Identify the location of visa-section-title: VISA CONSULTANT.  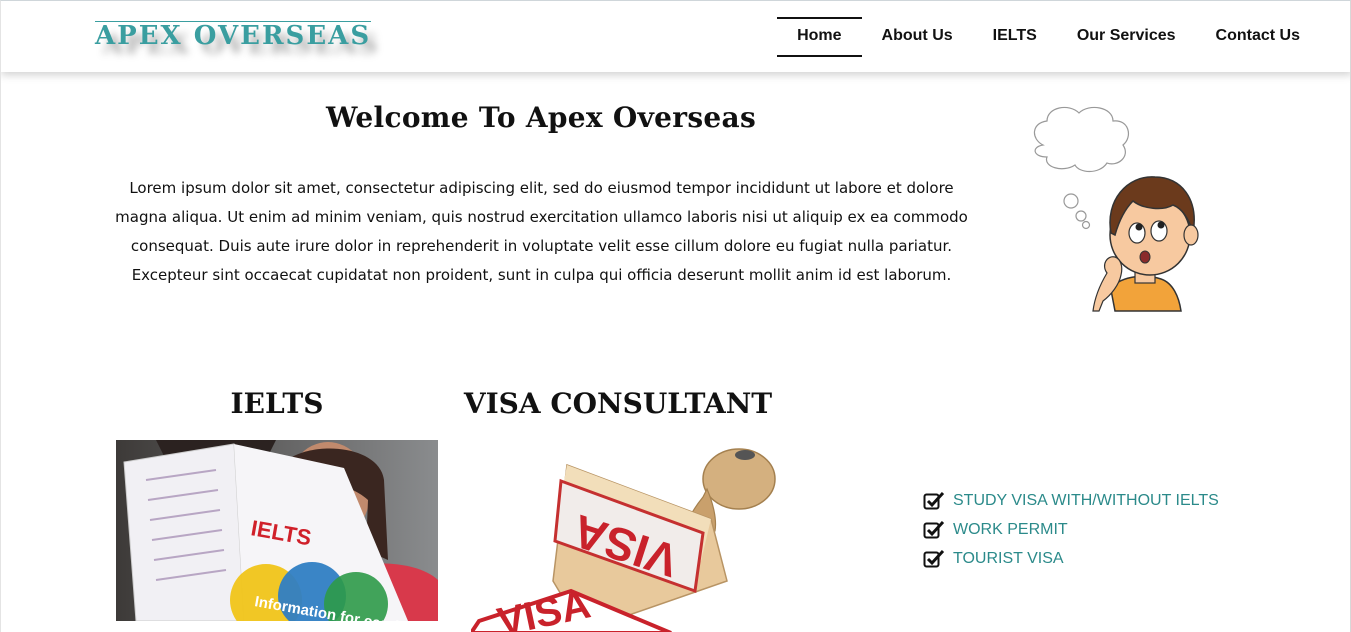
(618, 403).